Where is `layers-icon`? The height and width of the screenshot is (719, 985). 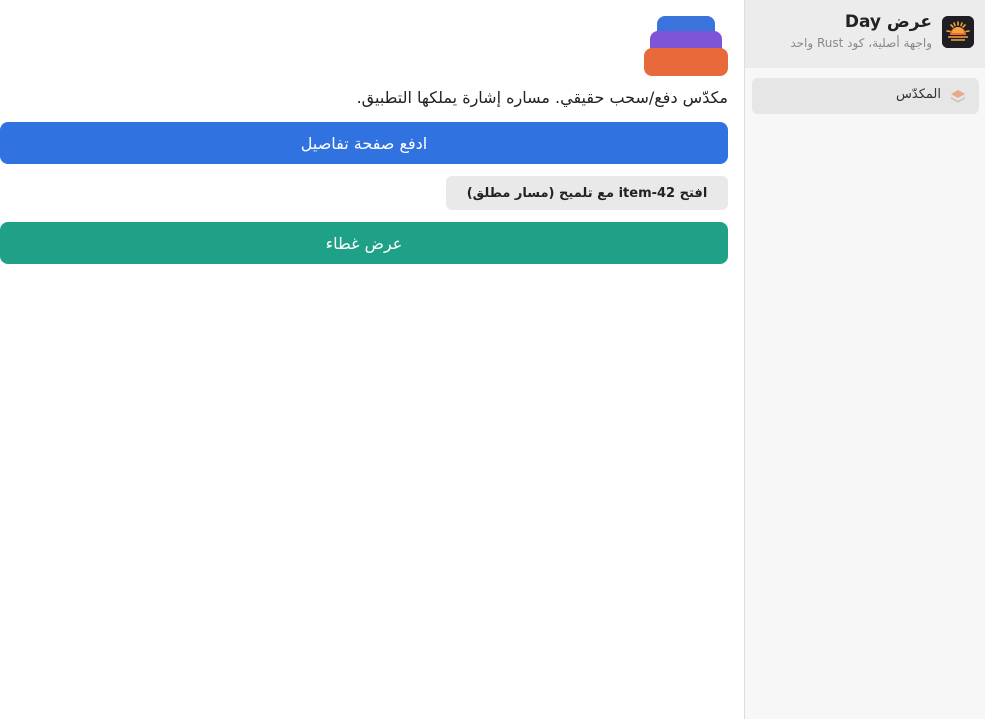 layers-icon is located at coordinates (958, 96).